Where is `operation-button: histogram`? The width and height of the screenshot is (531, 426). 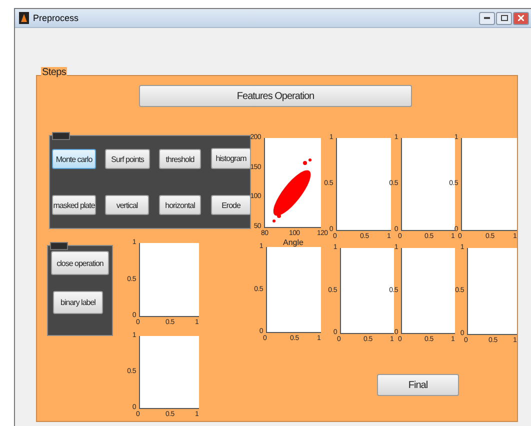 operation-button: histogram is located at coordinates (231, 158).